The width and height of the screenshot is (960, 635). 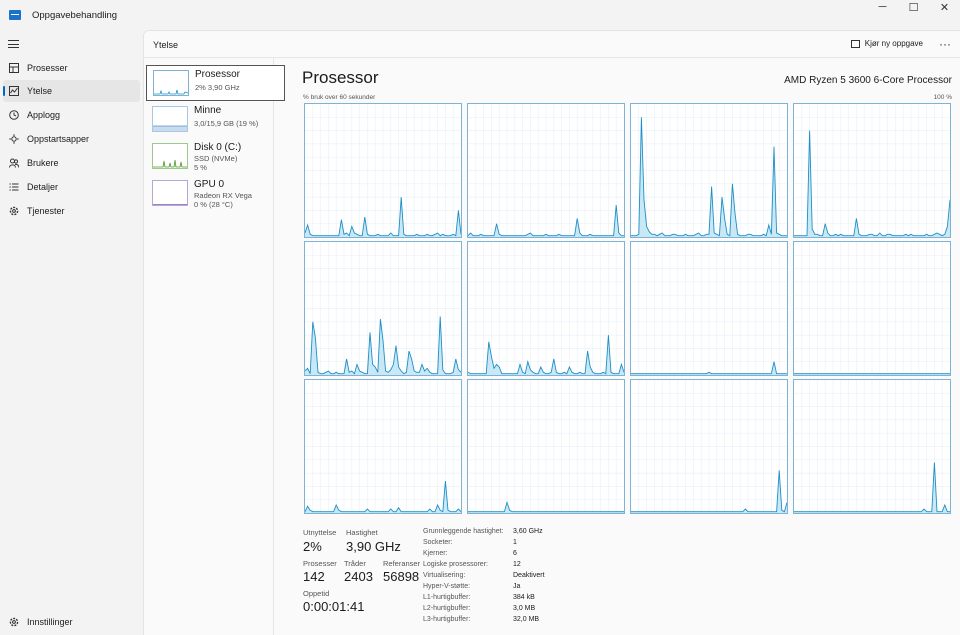 What do you see at coordinates (524, 597) in the screenshot?
I see `detail-value: 384 kB` at bounding box center [524, 597].